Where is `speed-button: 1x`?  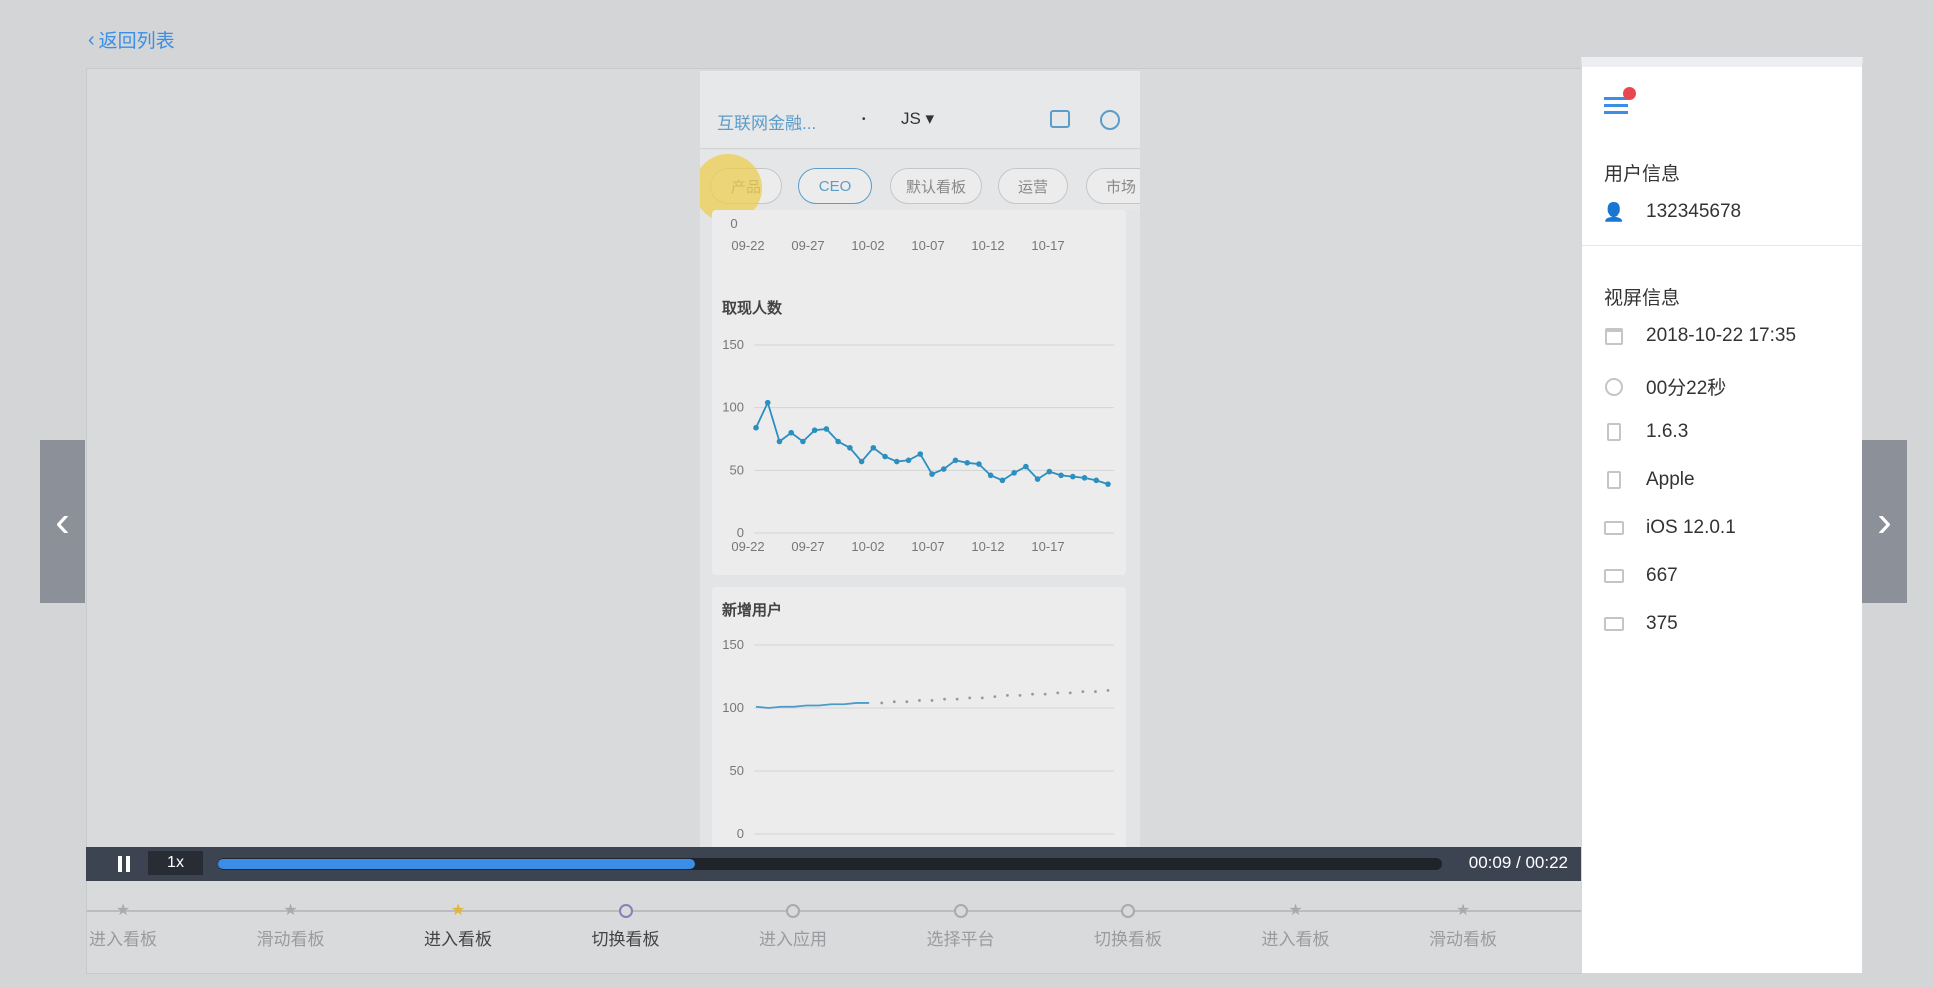
speed-button: 1x is located at coordinates (175, 863).